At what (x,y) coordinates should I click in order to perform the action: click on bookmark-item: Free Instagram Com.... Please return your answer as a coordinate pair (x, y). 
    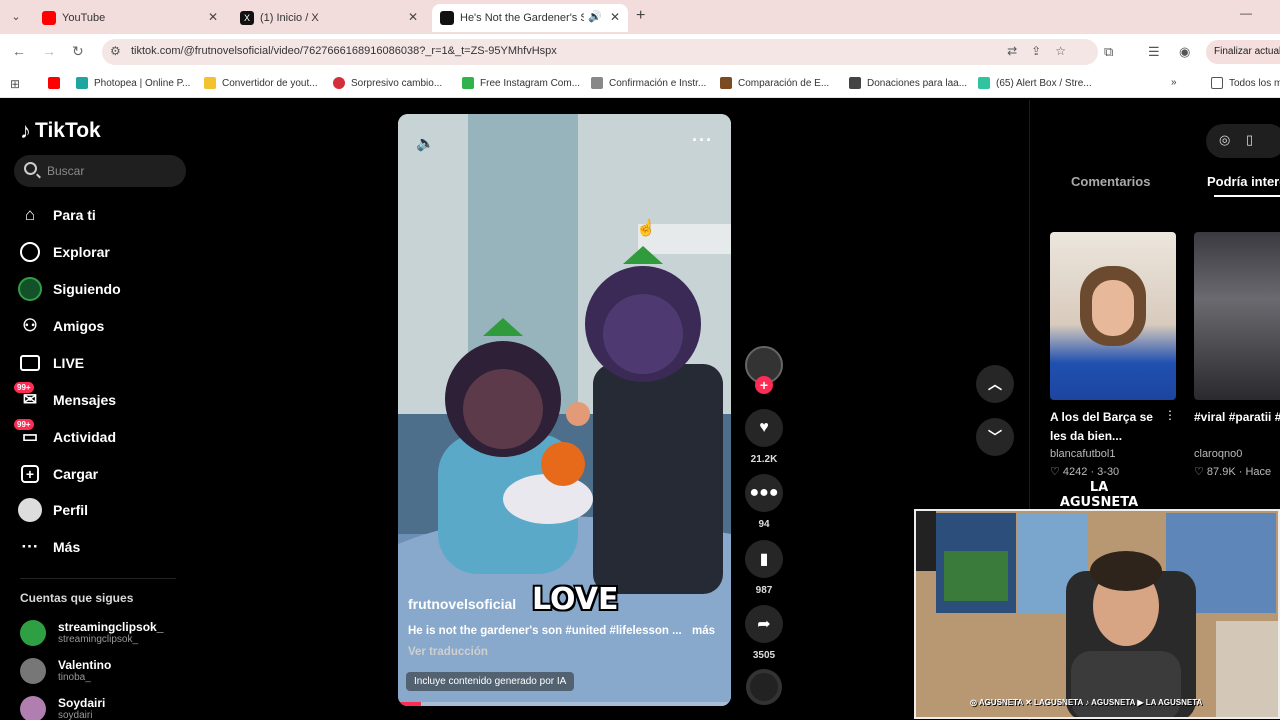
    Looking at the image, I should click on (521, 83).